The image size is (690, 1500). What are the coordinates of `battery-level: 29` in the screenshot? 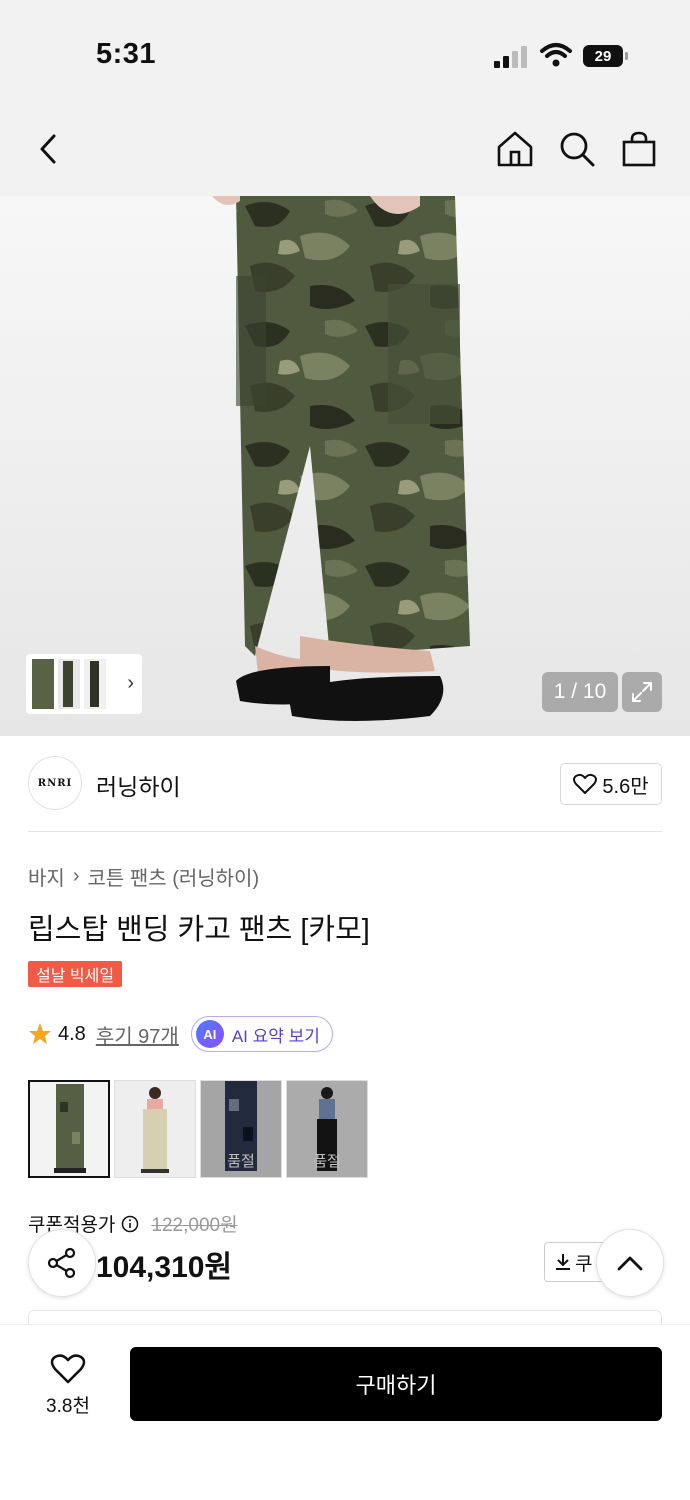 It's located at (603, 56).